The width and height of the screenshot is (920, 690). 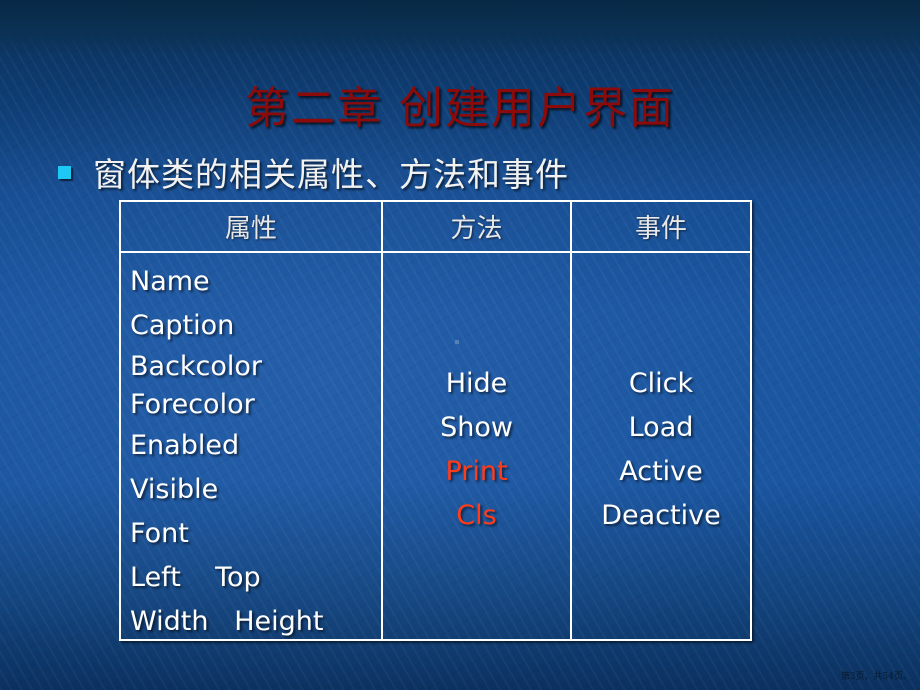 I want to click on method-item: Hide, so click(x=476, y=383).